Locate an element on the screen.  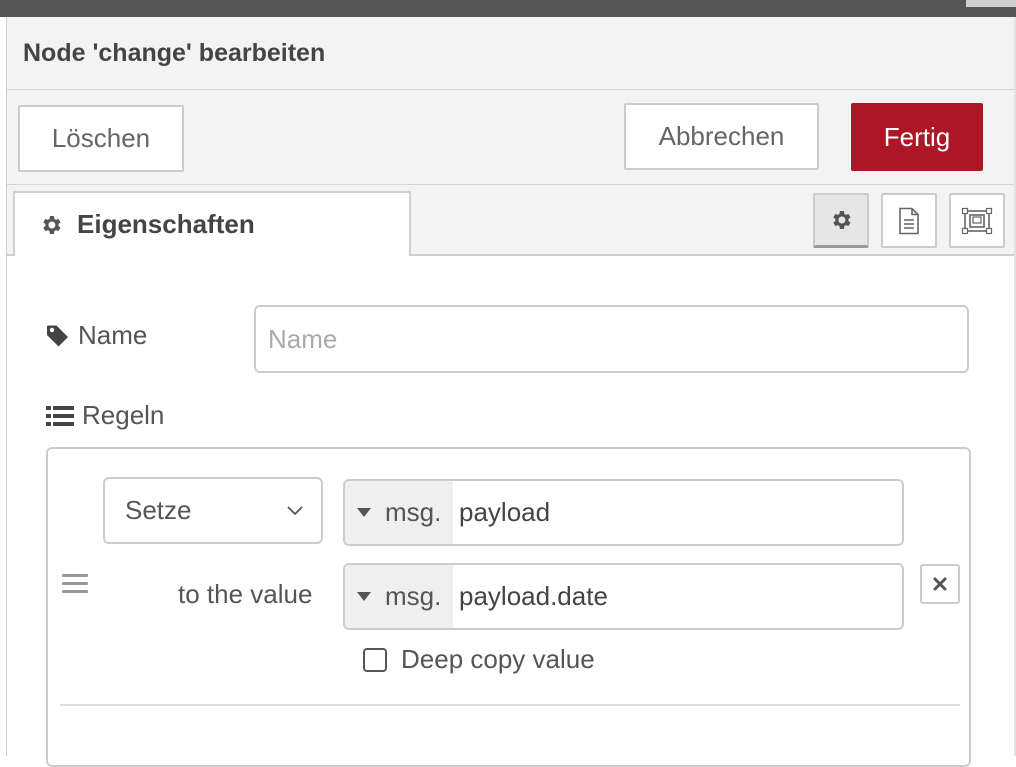
dialog-toolbar: Löschen Abbrechen Fertig is located at coordinates (510, 137).